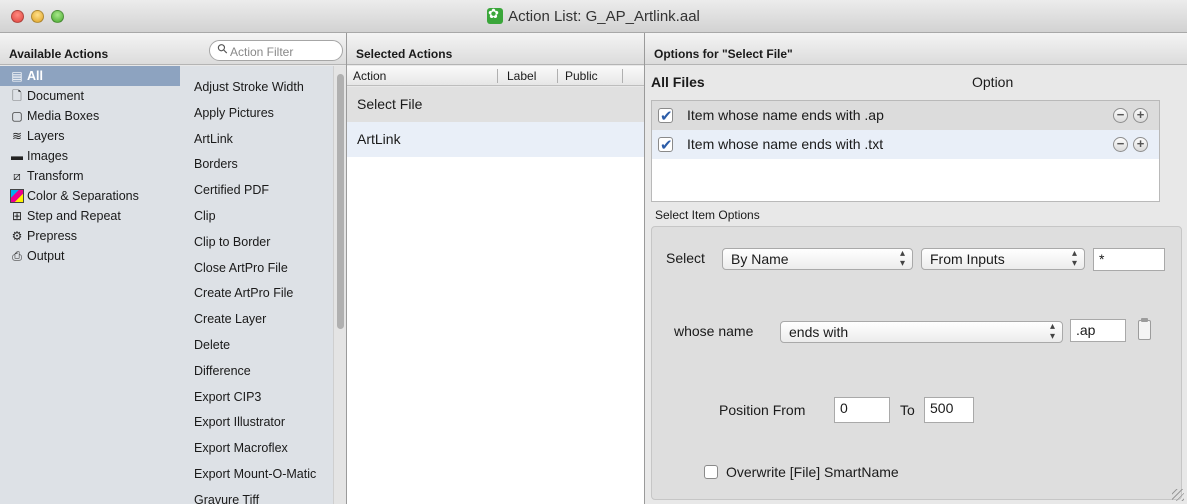 The width and height of the screenshot is (1187, 504). What do you see at coordinates (256, 320) in the screenshot?
I see `action-item-create-layer: Create Layer` at bounding box center [256, 320].